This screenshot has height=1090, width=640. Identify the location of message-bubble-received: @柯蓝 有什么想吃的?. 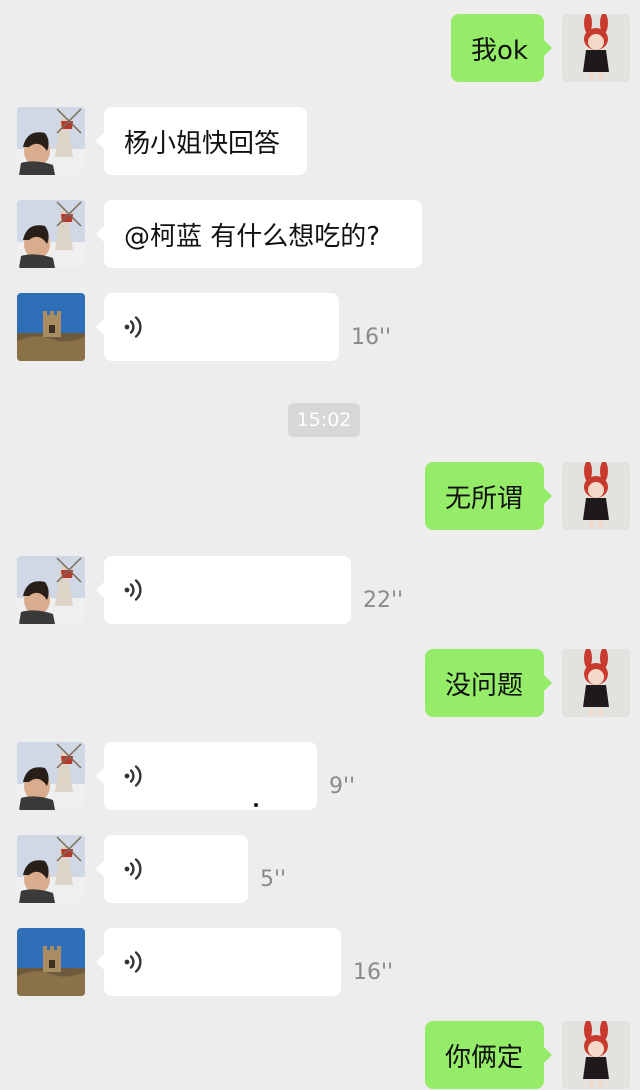
(259, 234).